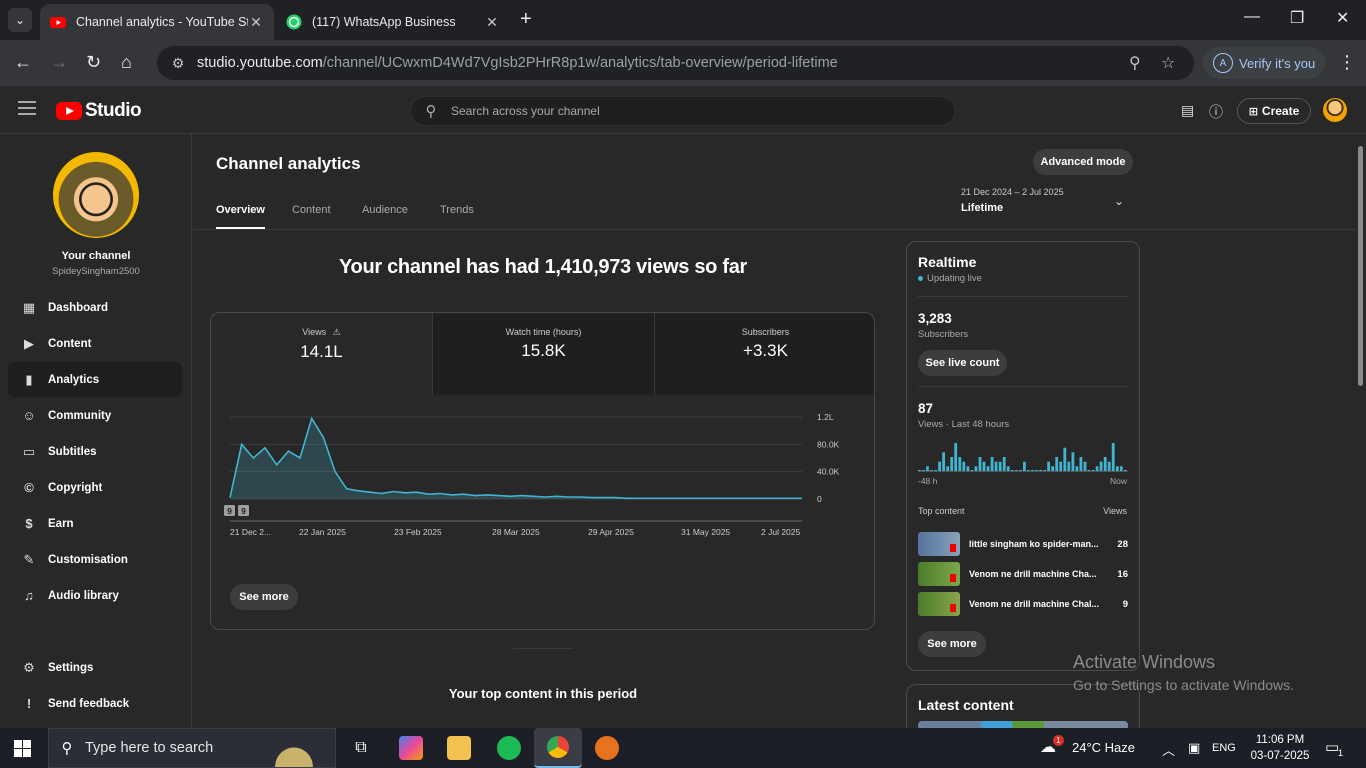  What do you see at coordinates (264, 597) in the screenshot?
I see `see-more-button: See more` at bounding box center [264, 597].